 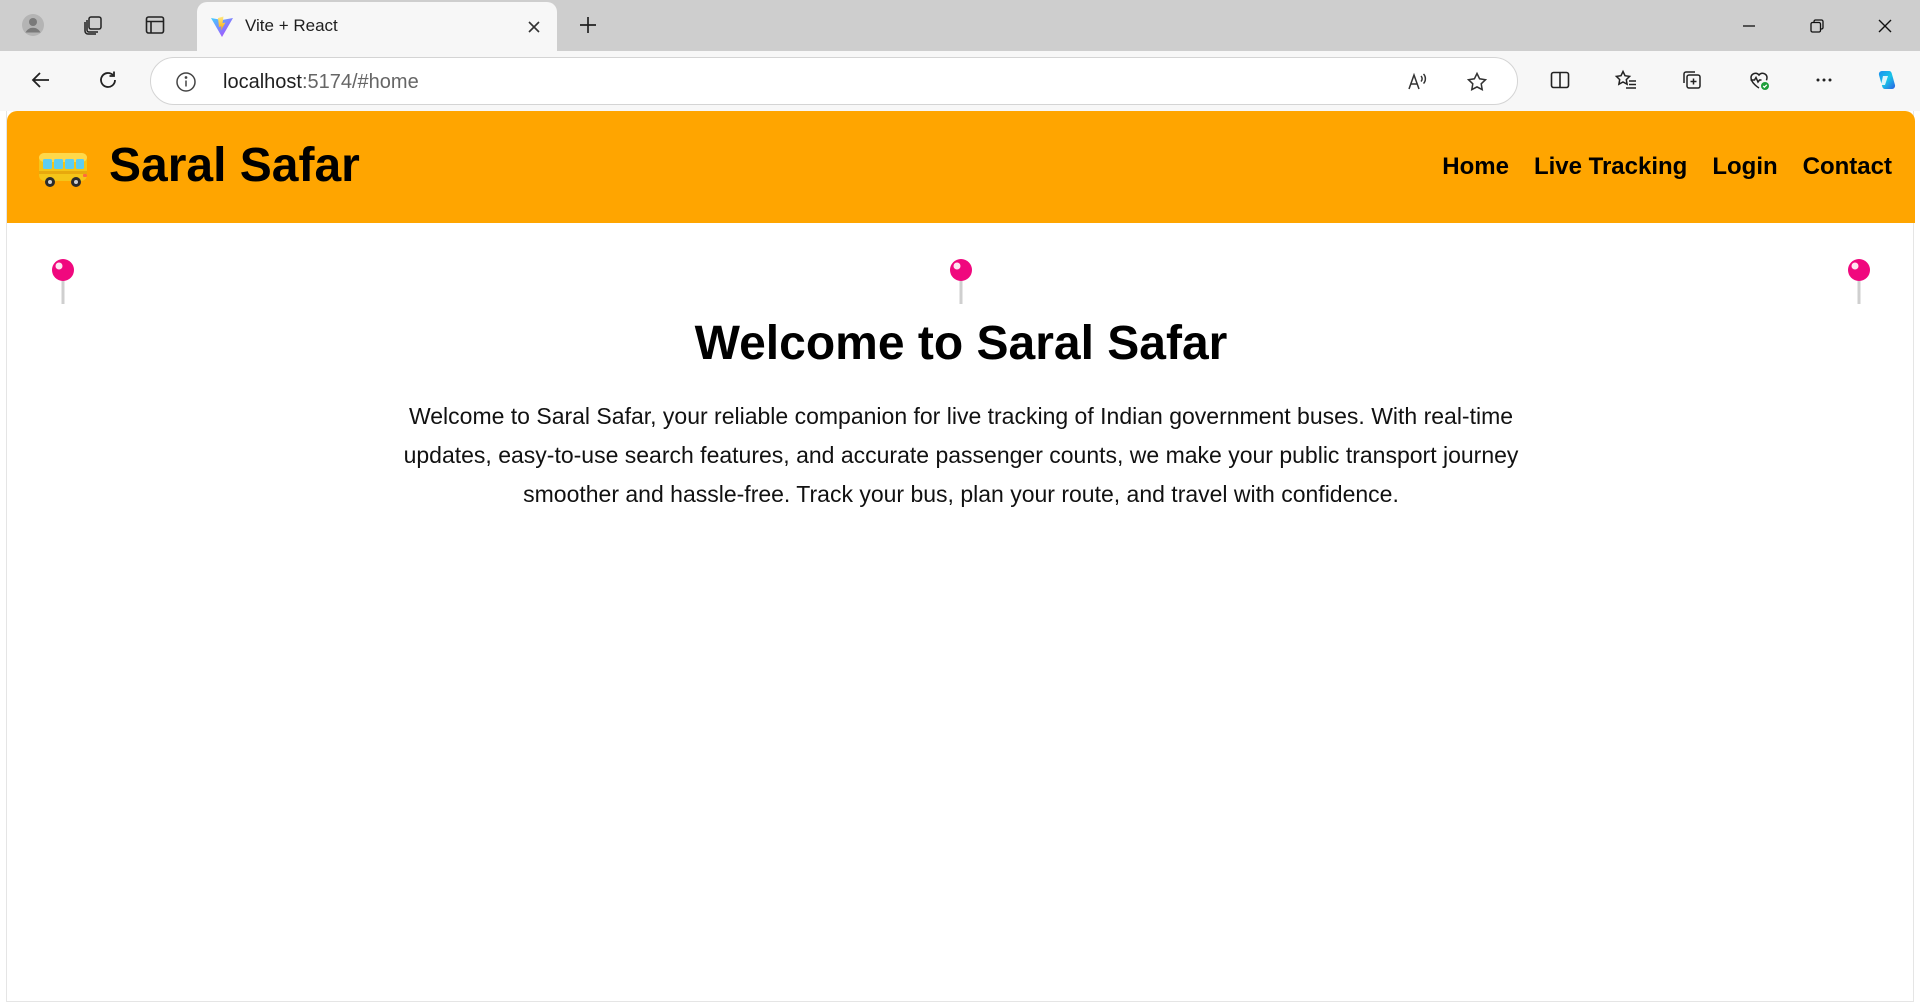 I want to click on address-bar: localhost:5174/#home, so click(x=834, y=81).